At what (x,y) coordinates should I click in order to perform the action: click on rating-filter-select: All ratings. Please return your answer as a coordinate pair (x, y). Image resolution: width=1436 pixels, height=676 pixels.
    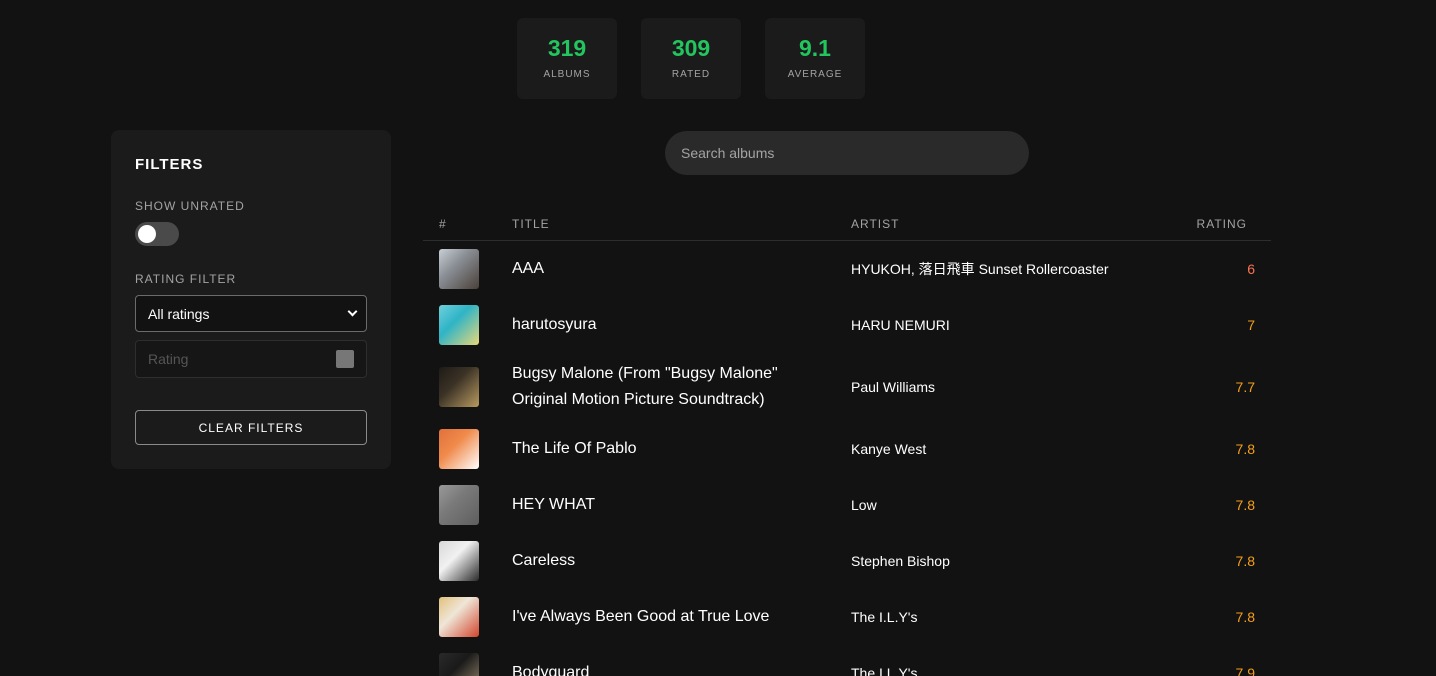
    Looking at the image, I should click on (251, 313).